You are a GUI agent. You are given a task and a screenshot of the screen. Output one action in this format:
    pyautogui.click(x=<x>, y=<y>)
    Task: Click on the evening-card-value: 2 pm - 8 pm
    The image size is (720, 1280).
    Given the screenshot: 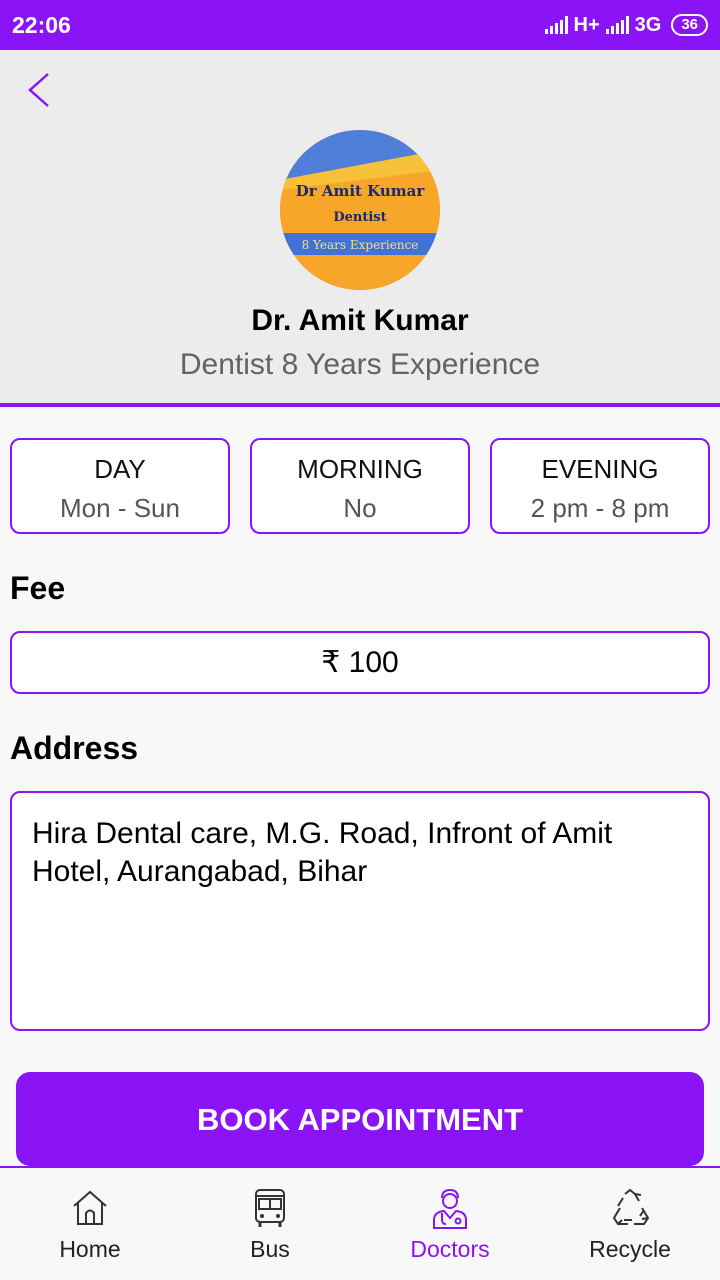 What is the action you would take?
    pyautogui.click(x=600, y=508)
    